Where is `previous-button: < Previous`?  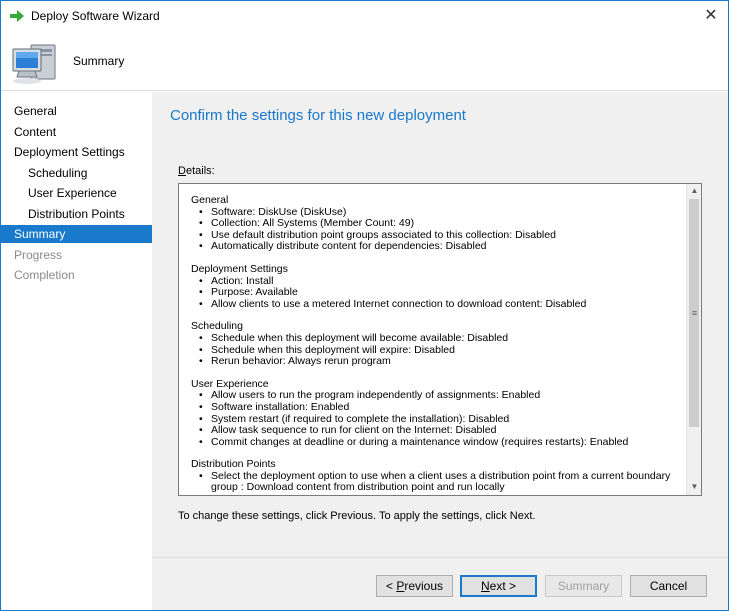
previous-button: < Previous is located at coordinates (414, 586).